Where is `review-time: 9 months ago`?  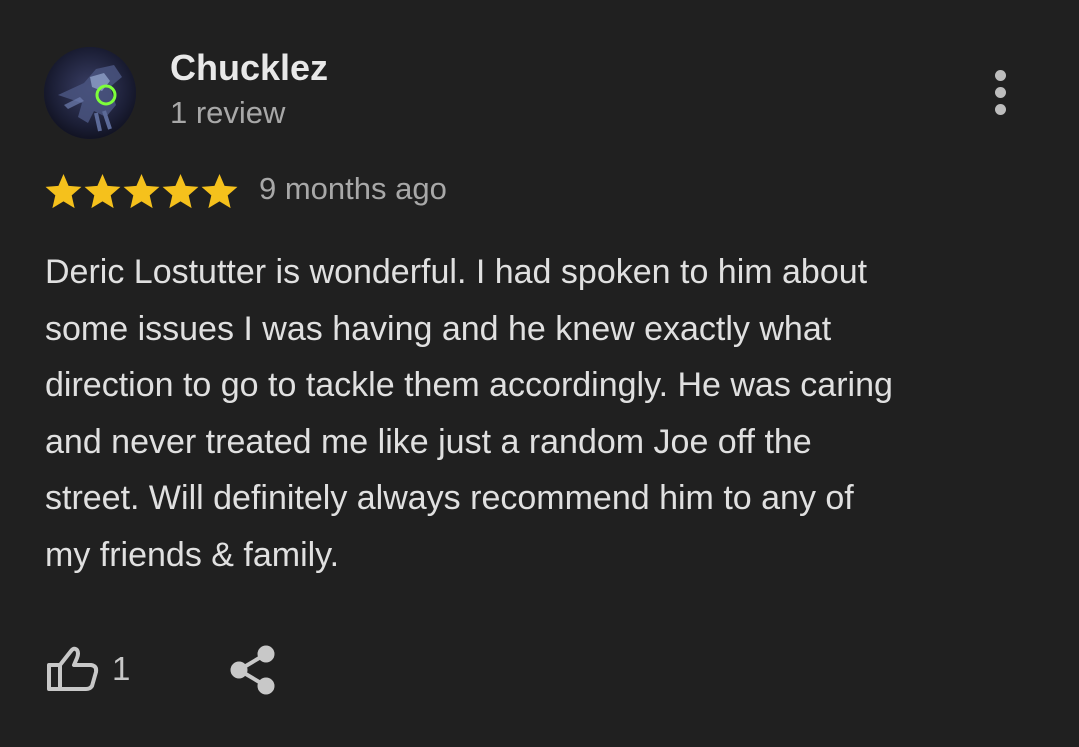 review-time: 9 months ago is located at coordinates (353, 188).